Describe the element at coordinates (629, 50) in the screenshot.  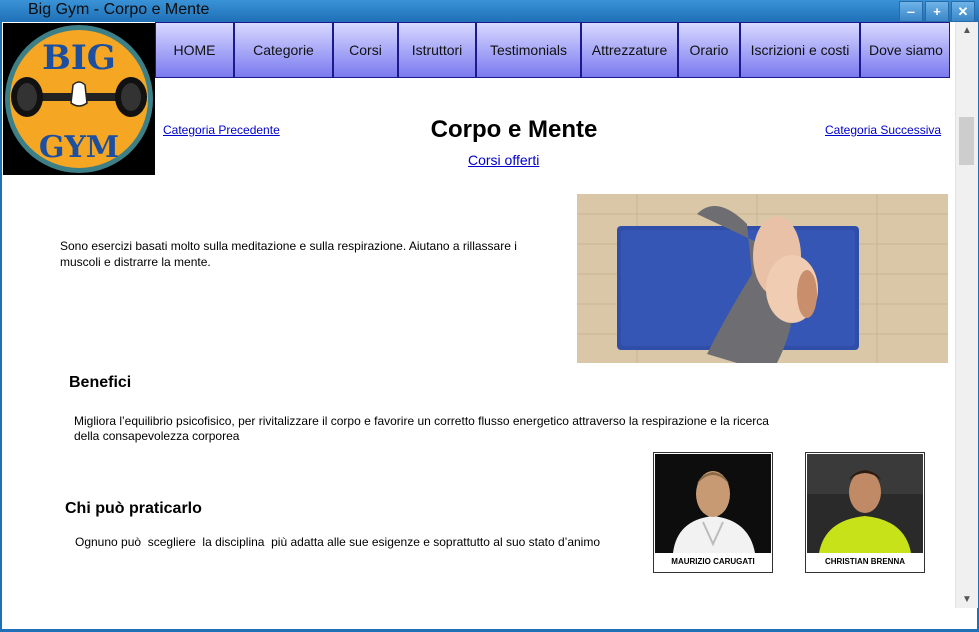
I see `nav-attrezzature: Attrezzature` at that location.